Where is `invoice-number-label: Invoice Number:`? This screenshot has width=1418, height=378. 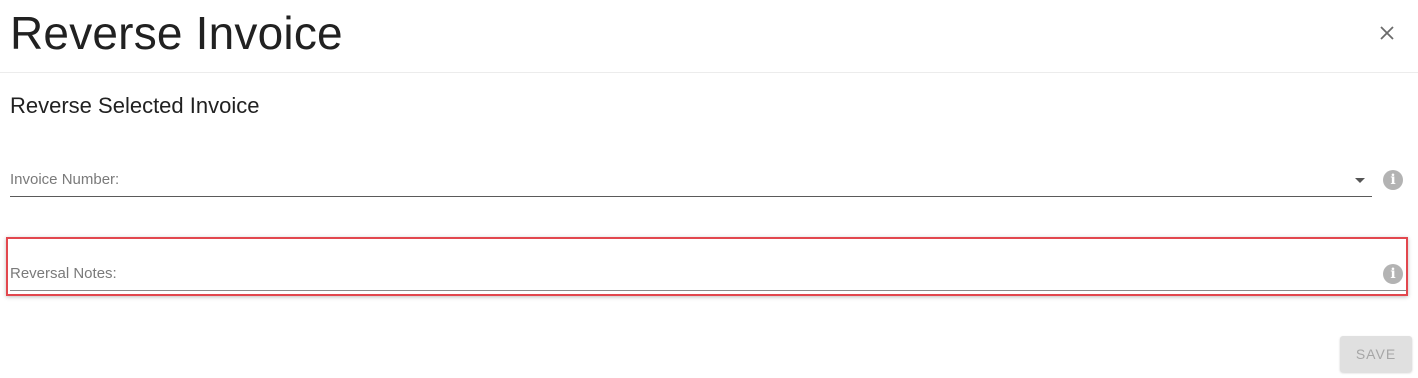
invoice-number-label: Invoice Number: is located at coordinates (65, 179).